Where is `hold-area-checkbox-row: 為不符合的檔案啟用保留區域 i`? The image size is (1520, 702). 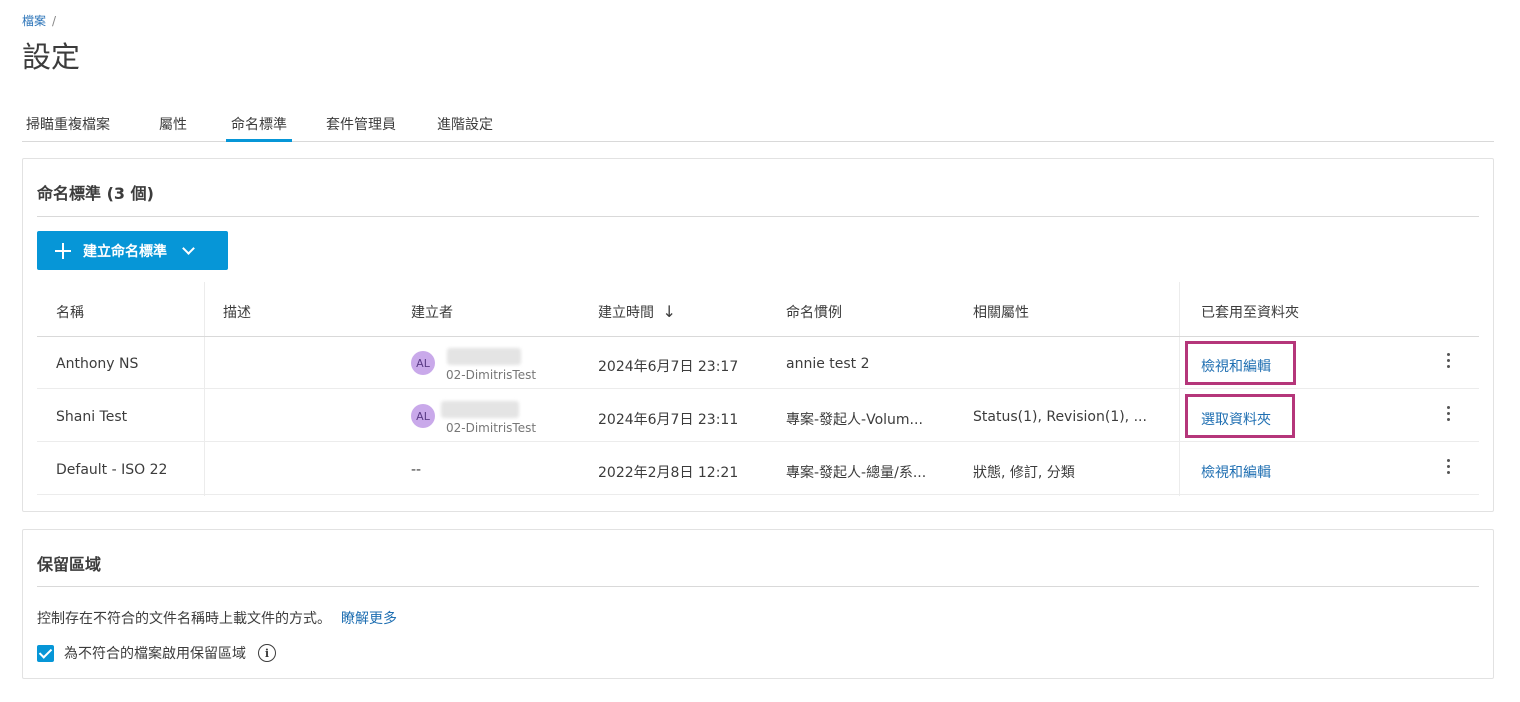 hold-area-checkbox-row: 為不符合的檔案啟用保留區域 i is located at coordinates (156, 653).